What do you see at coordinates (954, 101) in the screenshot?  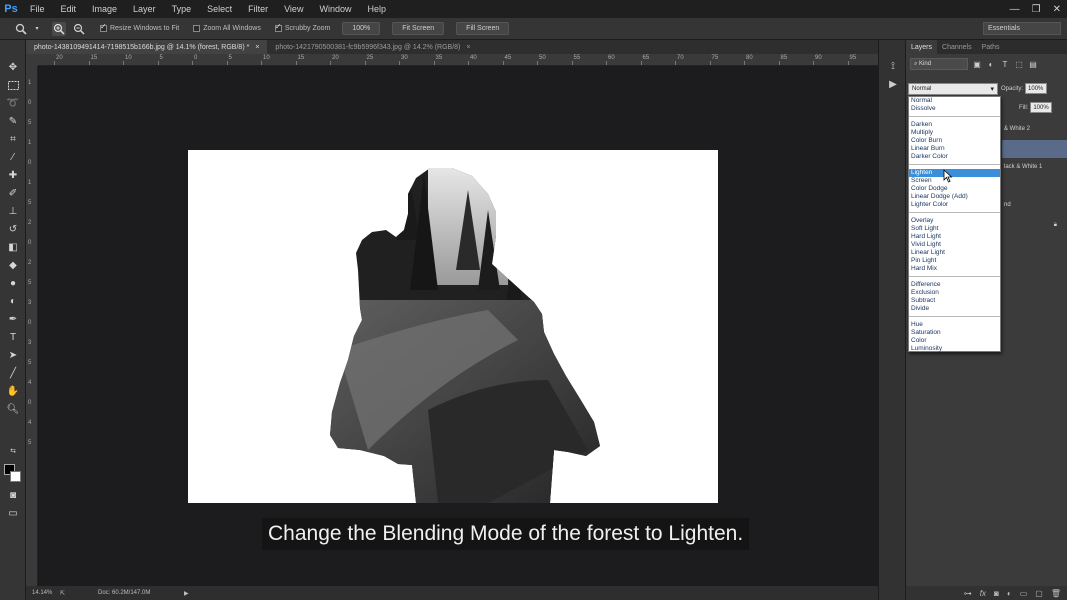 I see `blend-option-normal: Normal` at bounding box center [954, 101].